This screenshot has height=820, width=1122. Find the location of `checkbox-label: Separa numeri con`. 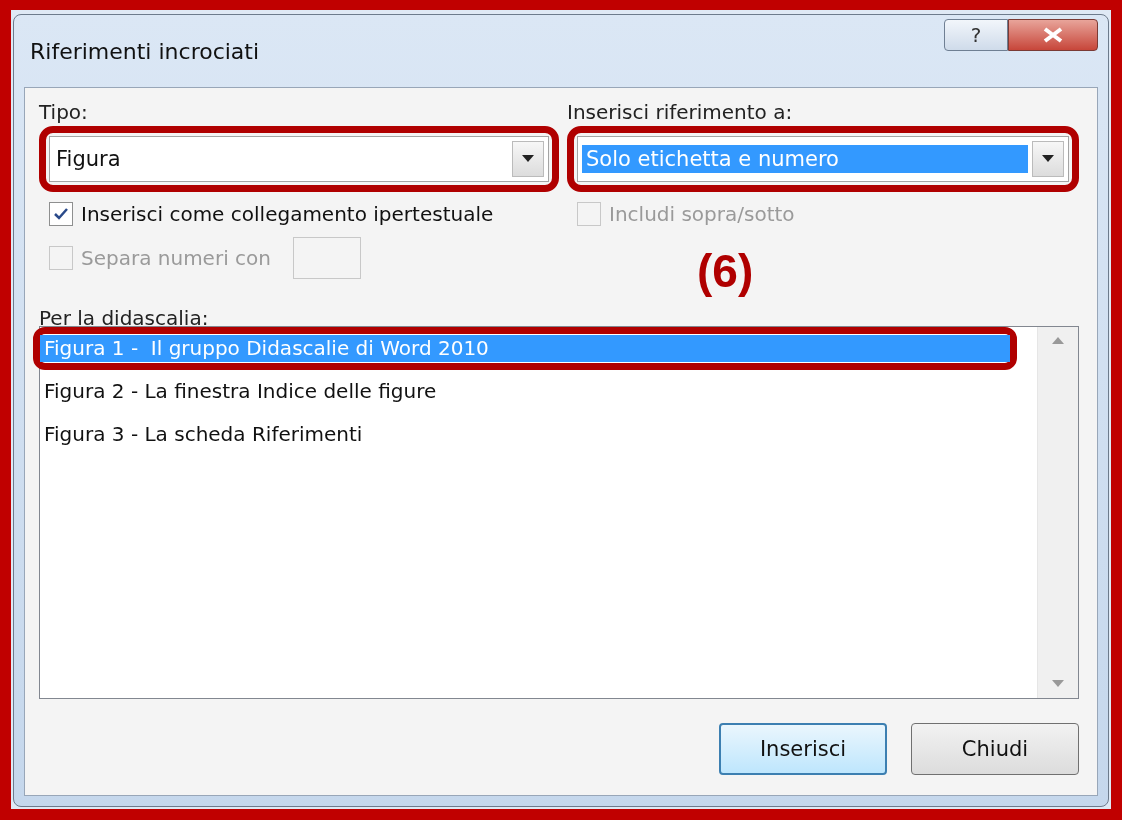

checkbox-label: Separa numeri con is located at coordinates (176, 258).